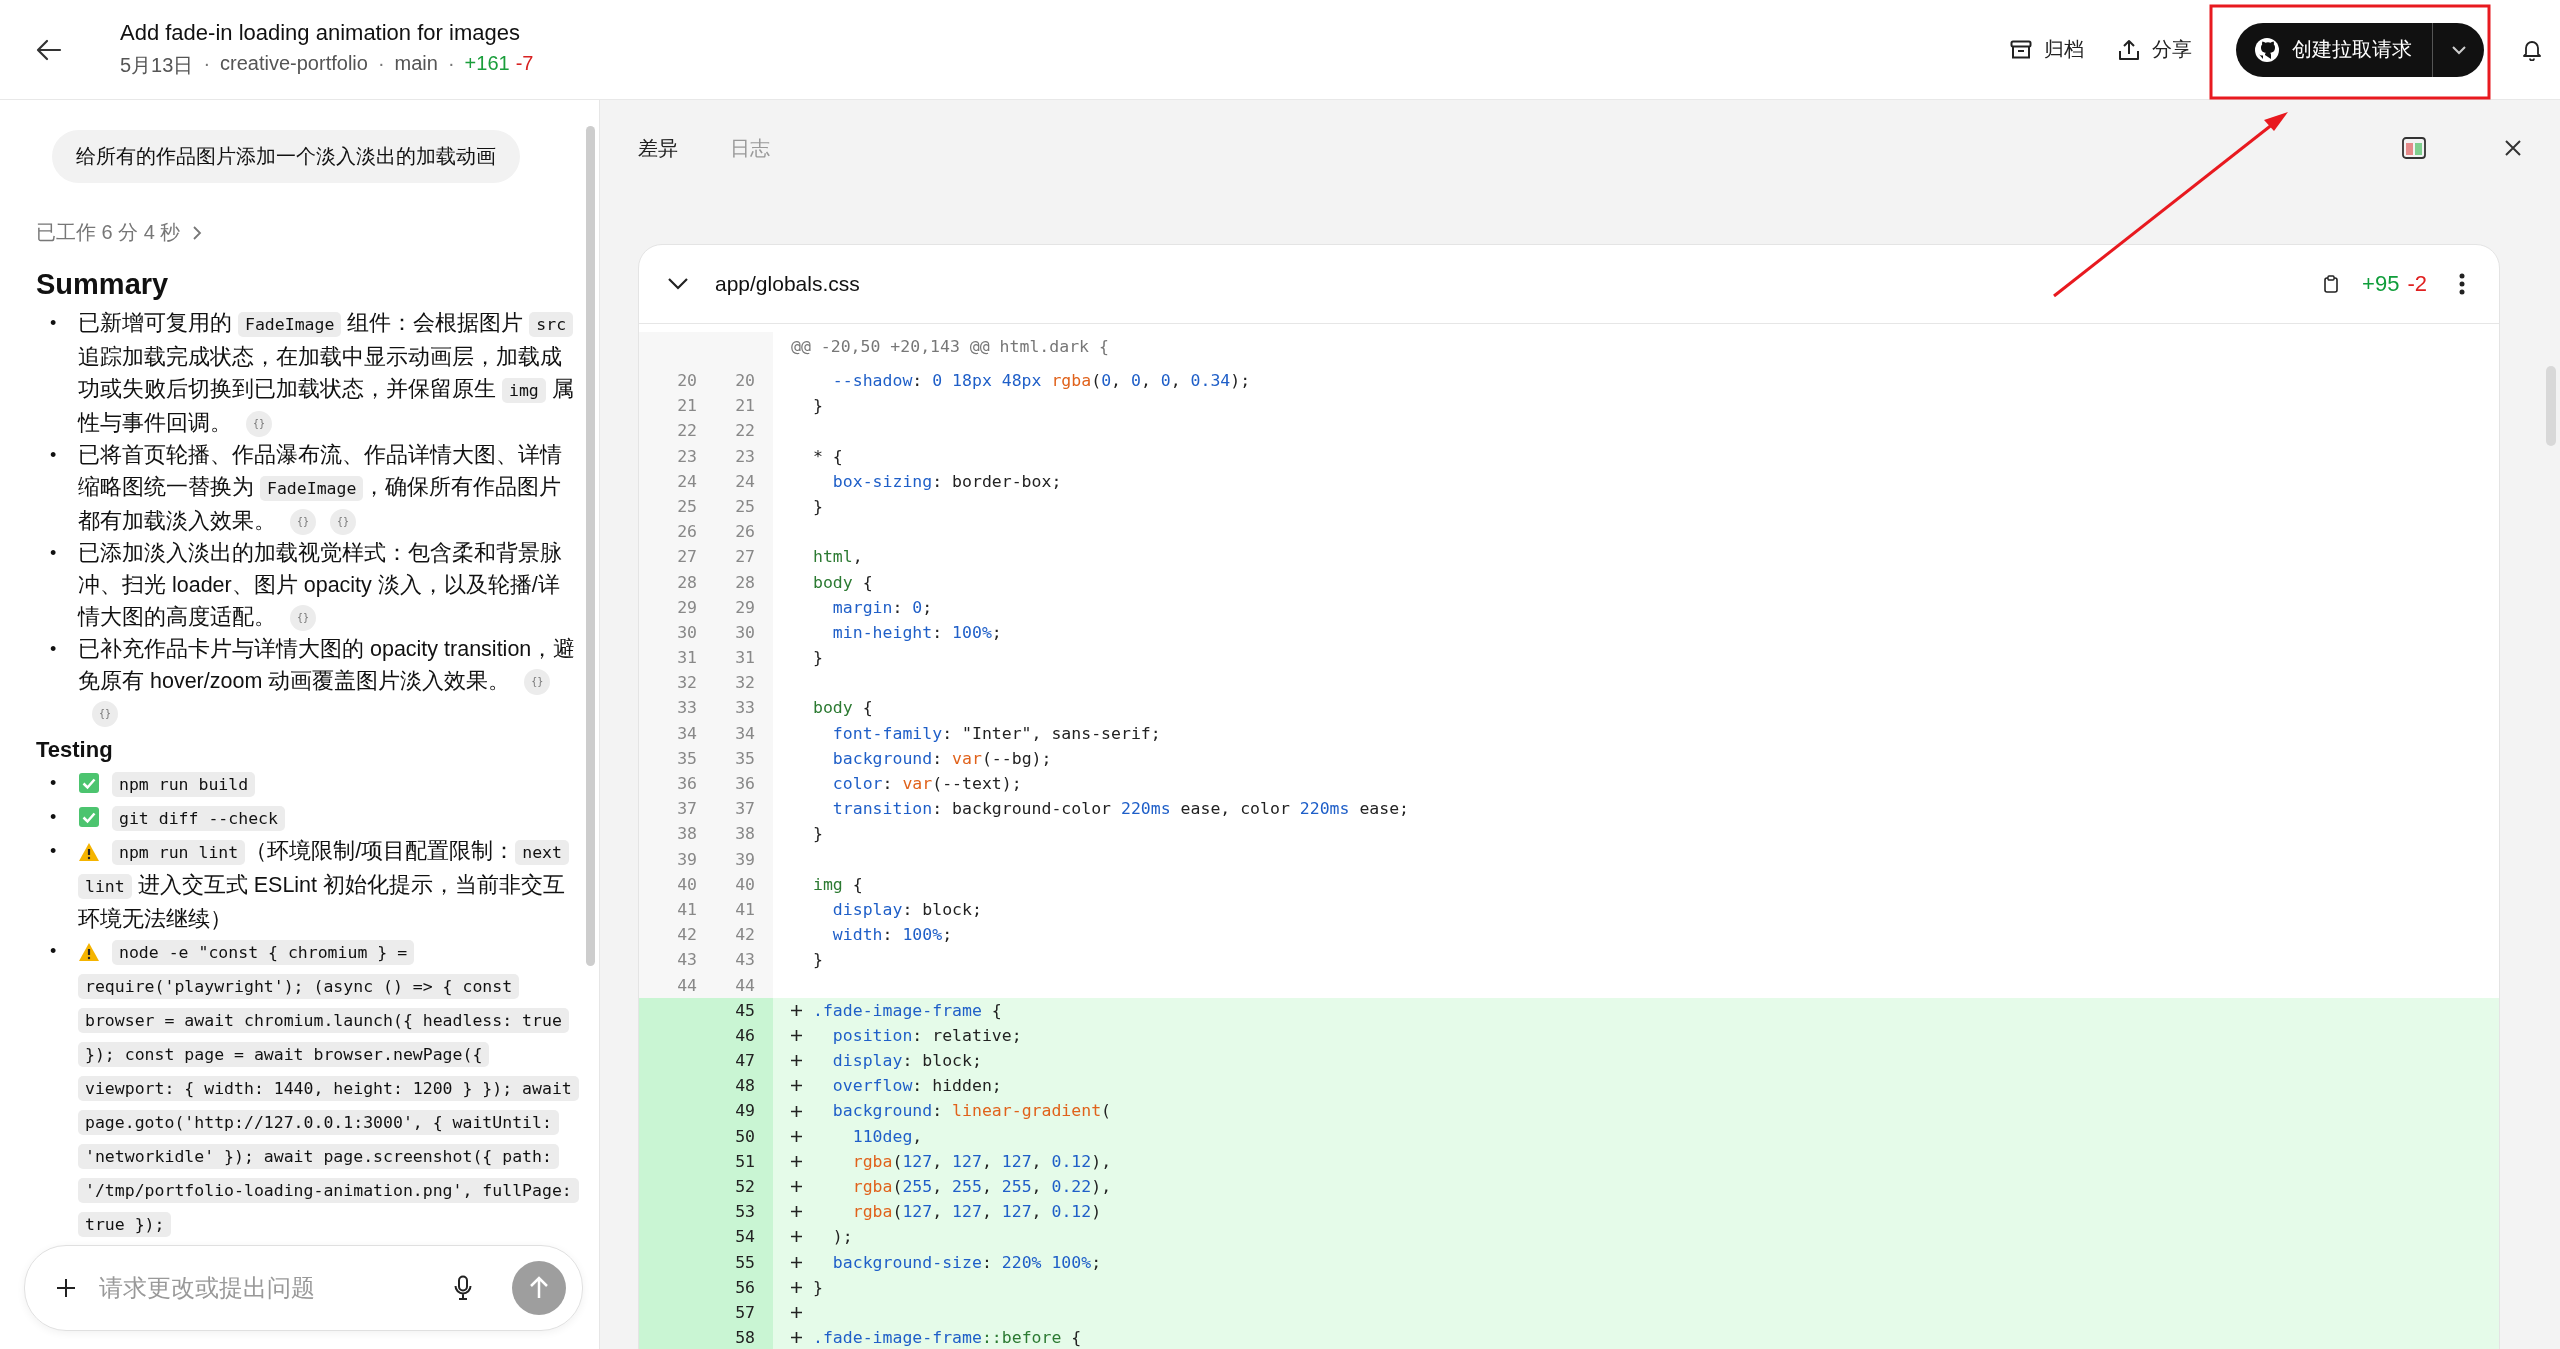 This screenshot has height=1349, width=2560. I want to click on test-result-text: npm run build, so click(329, 784).